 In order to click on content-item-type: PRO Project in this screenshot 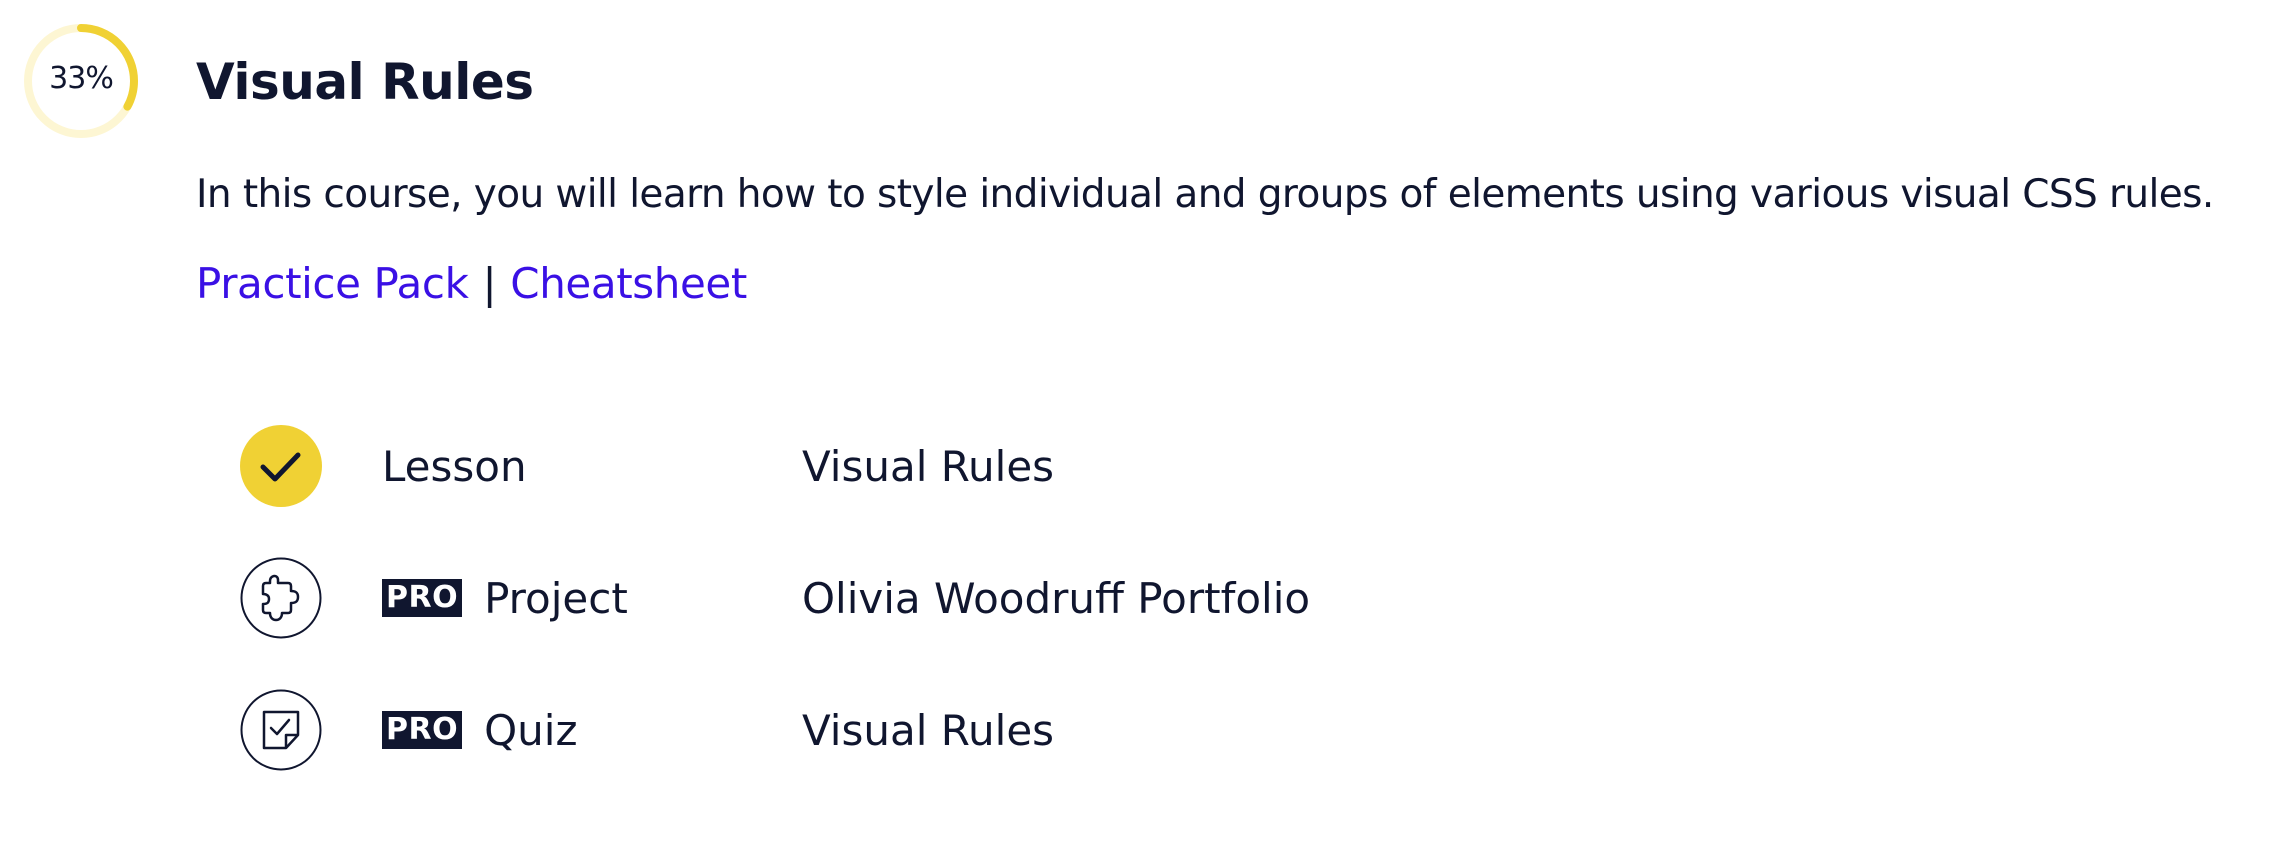, I will do `click(505, 598)`.